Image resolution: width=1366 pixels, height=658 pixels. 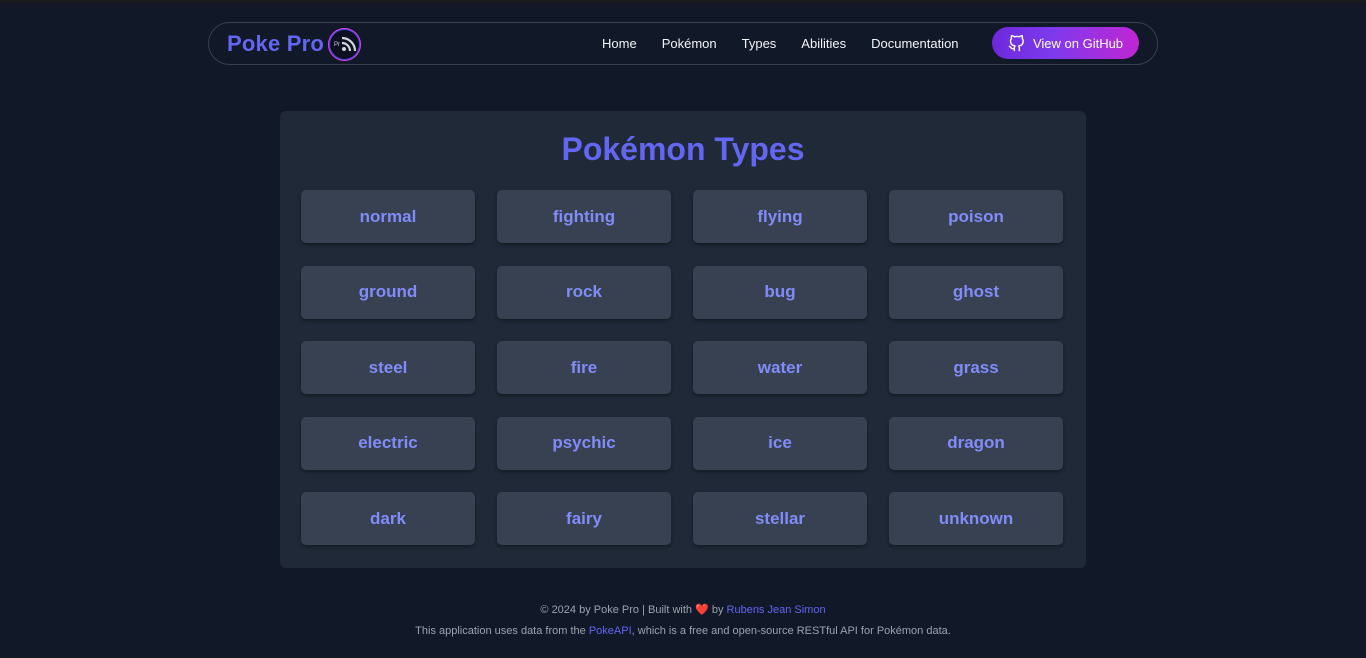 I want to click on type-card-bug: bug, so click(x=780, y=292).